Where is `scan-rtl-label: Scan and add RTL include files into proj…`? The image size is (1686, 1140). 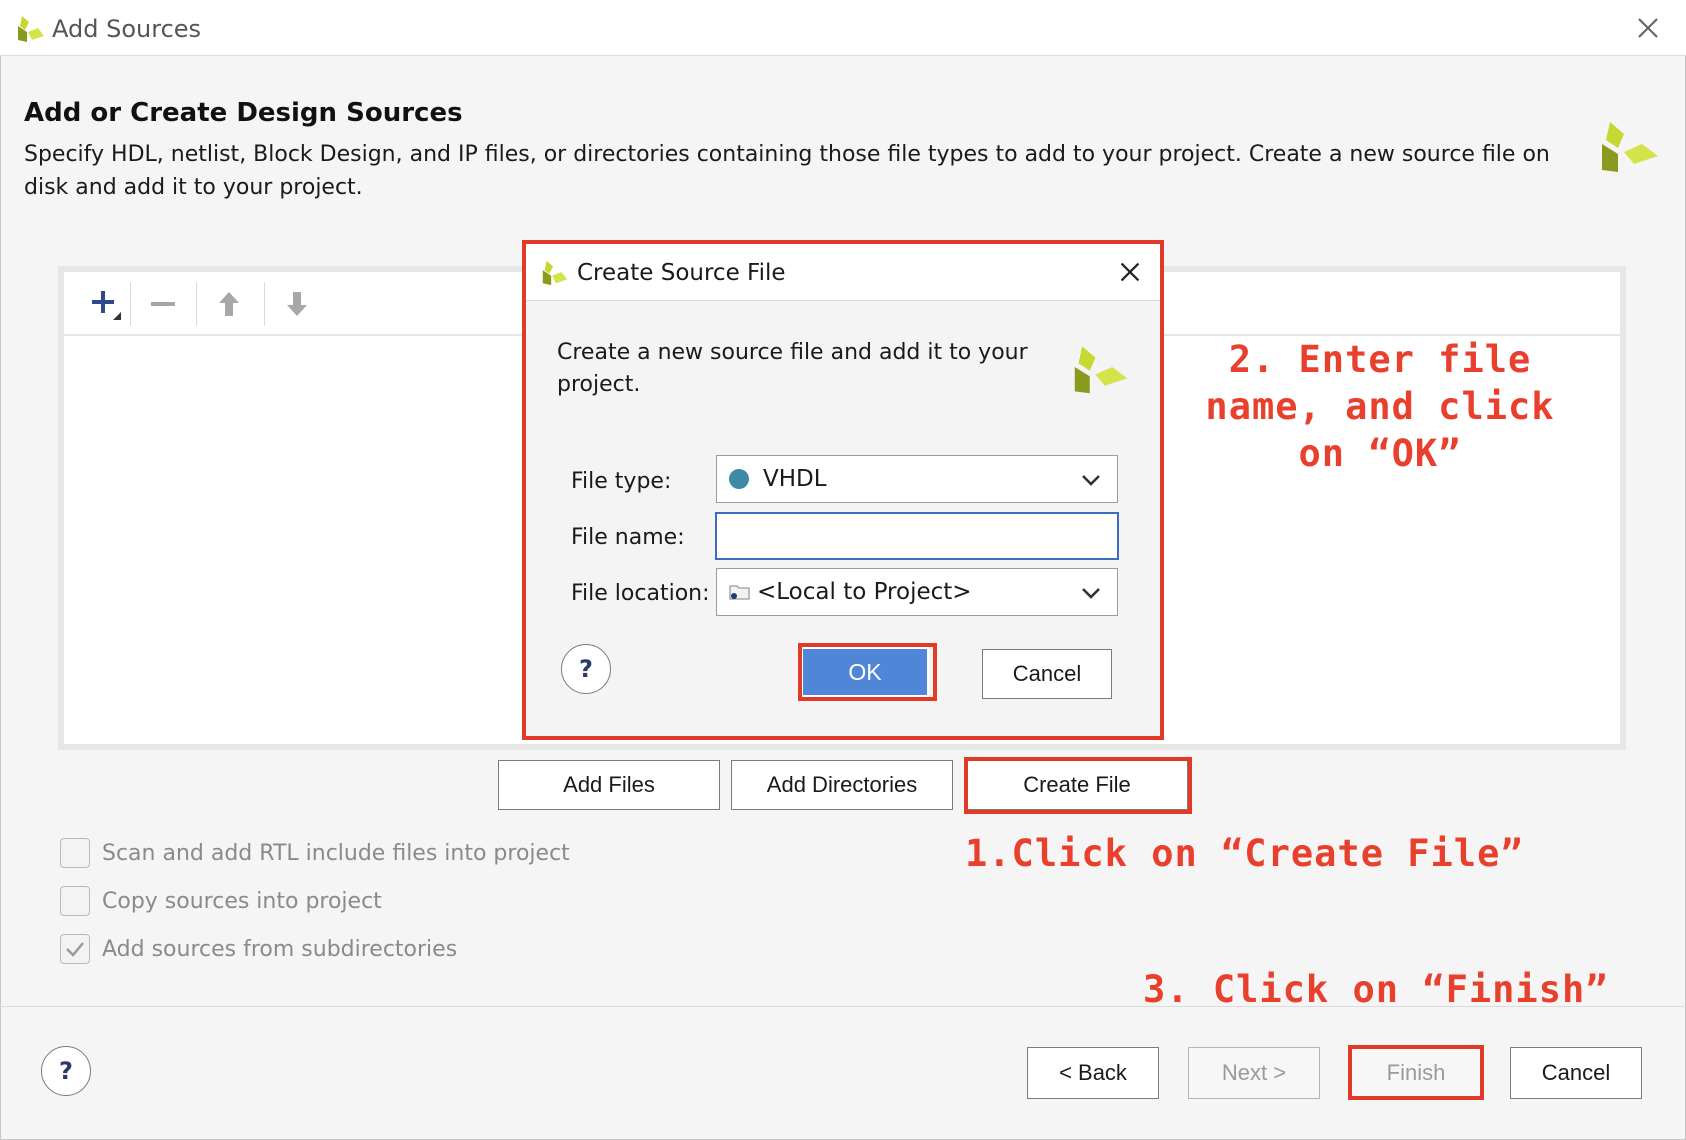 scan-rtl-label: Scan and add RTL include files into proj… is located at coordinates (336, 853).